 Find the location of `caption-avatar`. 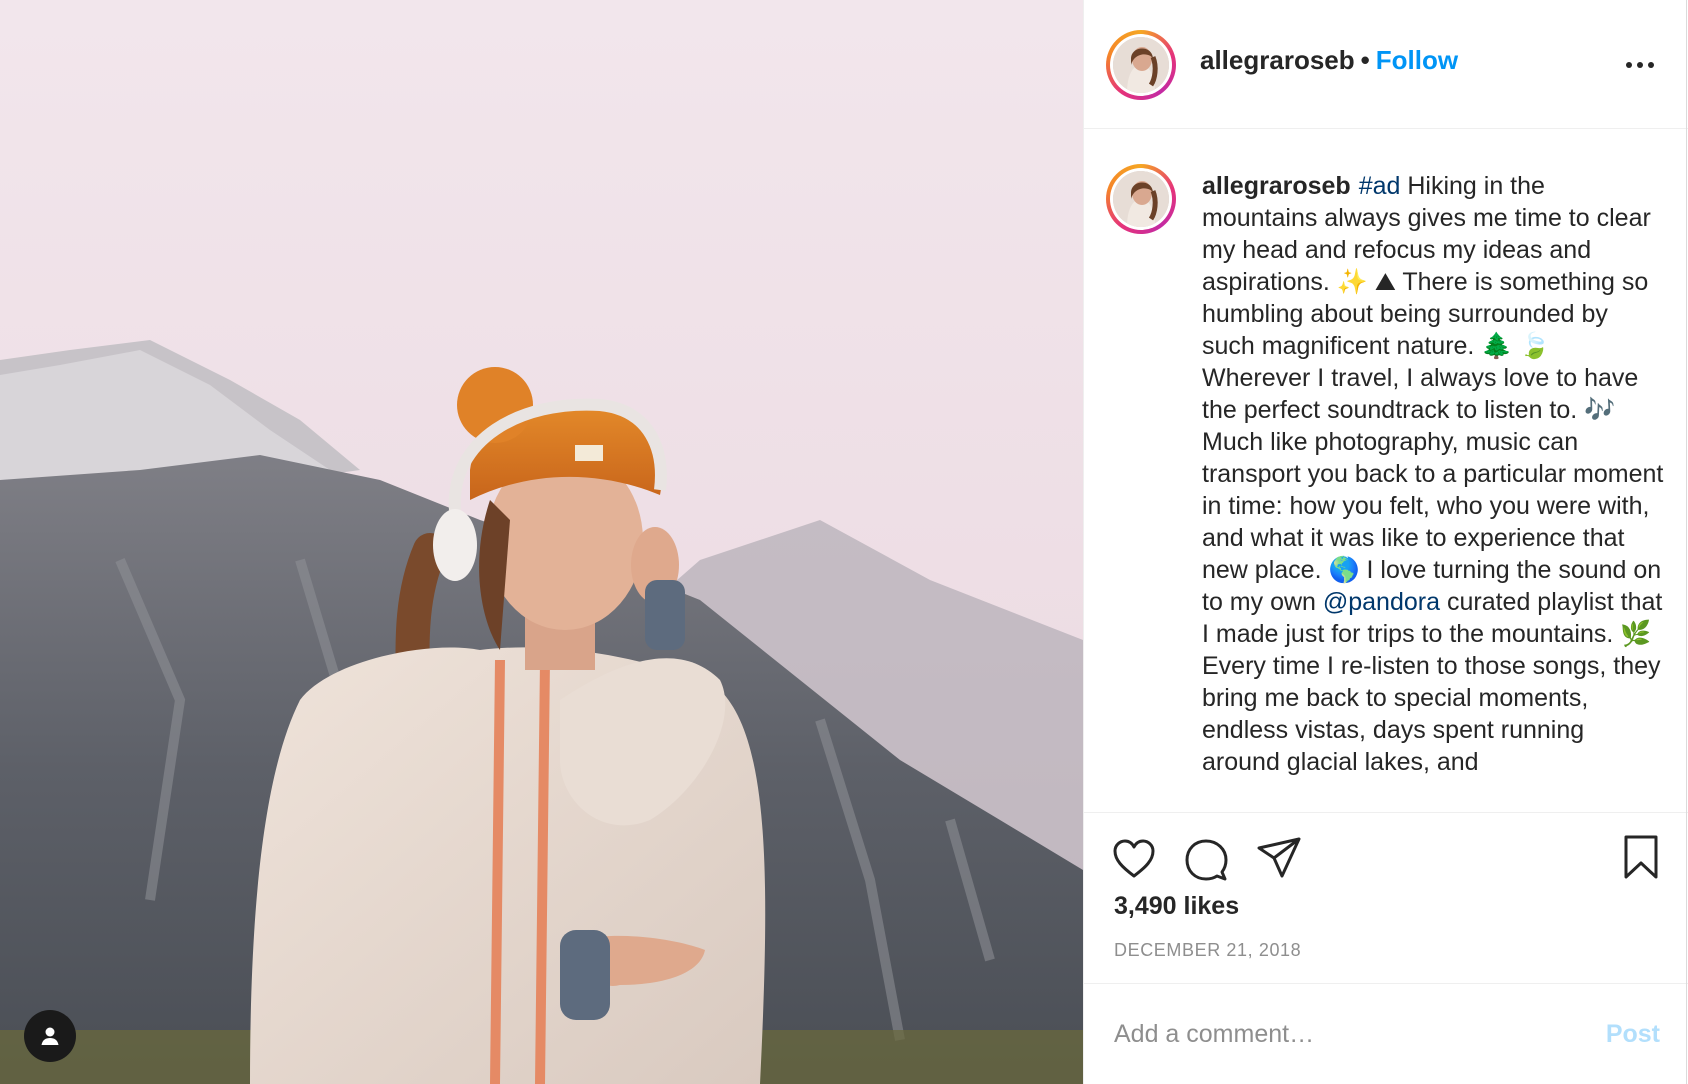

caption-avatar is located at coordinates (1141, 199).